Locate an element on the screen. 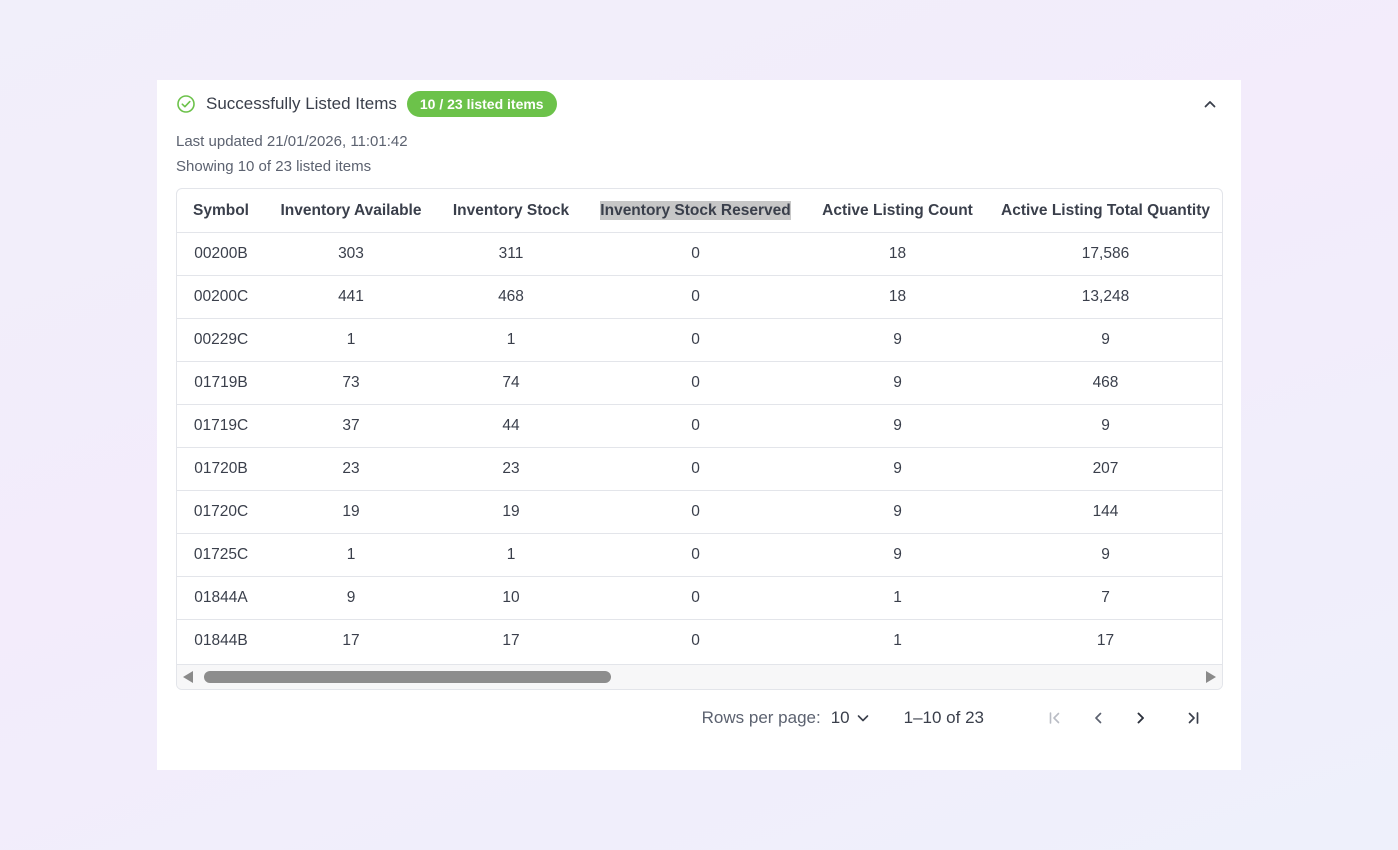  last-page-button is located at coordinates (1193, 718).